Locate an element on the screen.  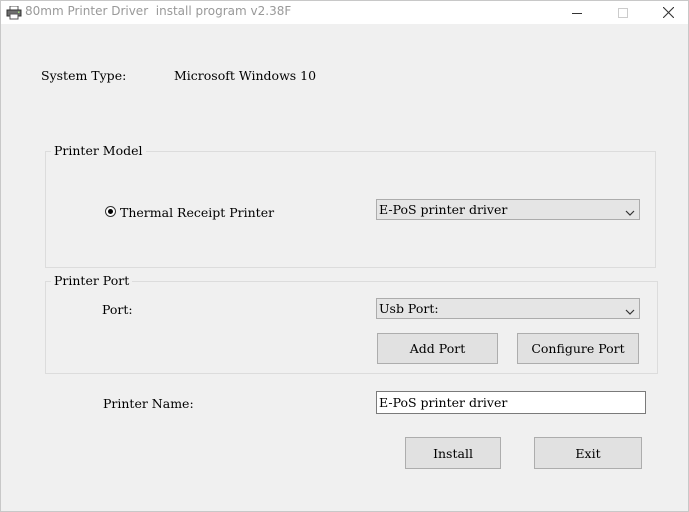
radio-selected-dot is located at coordinates (110, 211).